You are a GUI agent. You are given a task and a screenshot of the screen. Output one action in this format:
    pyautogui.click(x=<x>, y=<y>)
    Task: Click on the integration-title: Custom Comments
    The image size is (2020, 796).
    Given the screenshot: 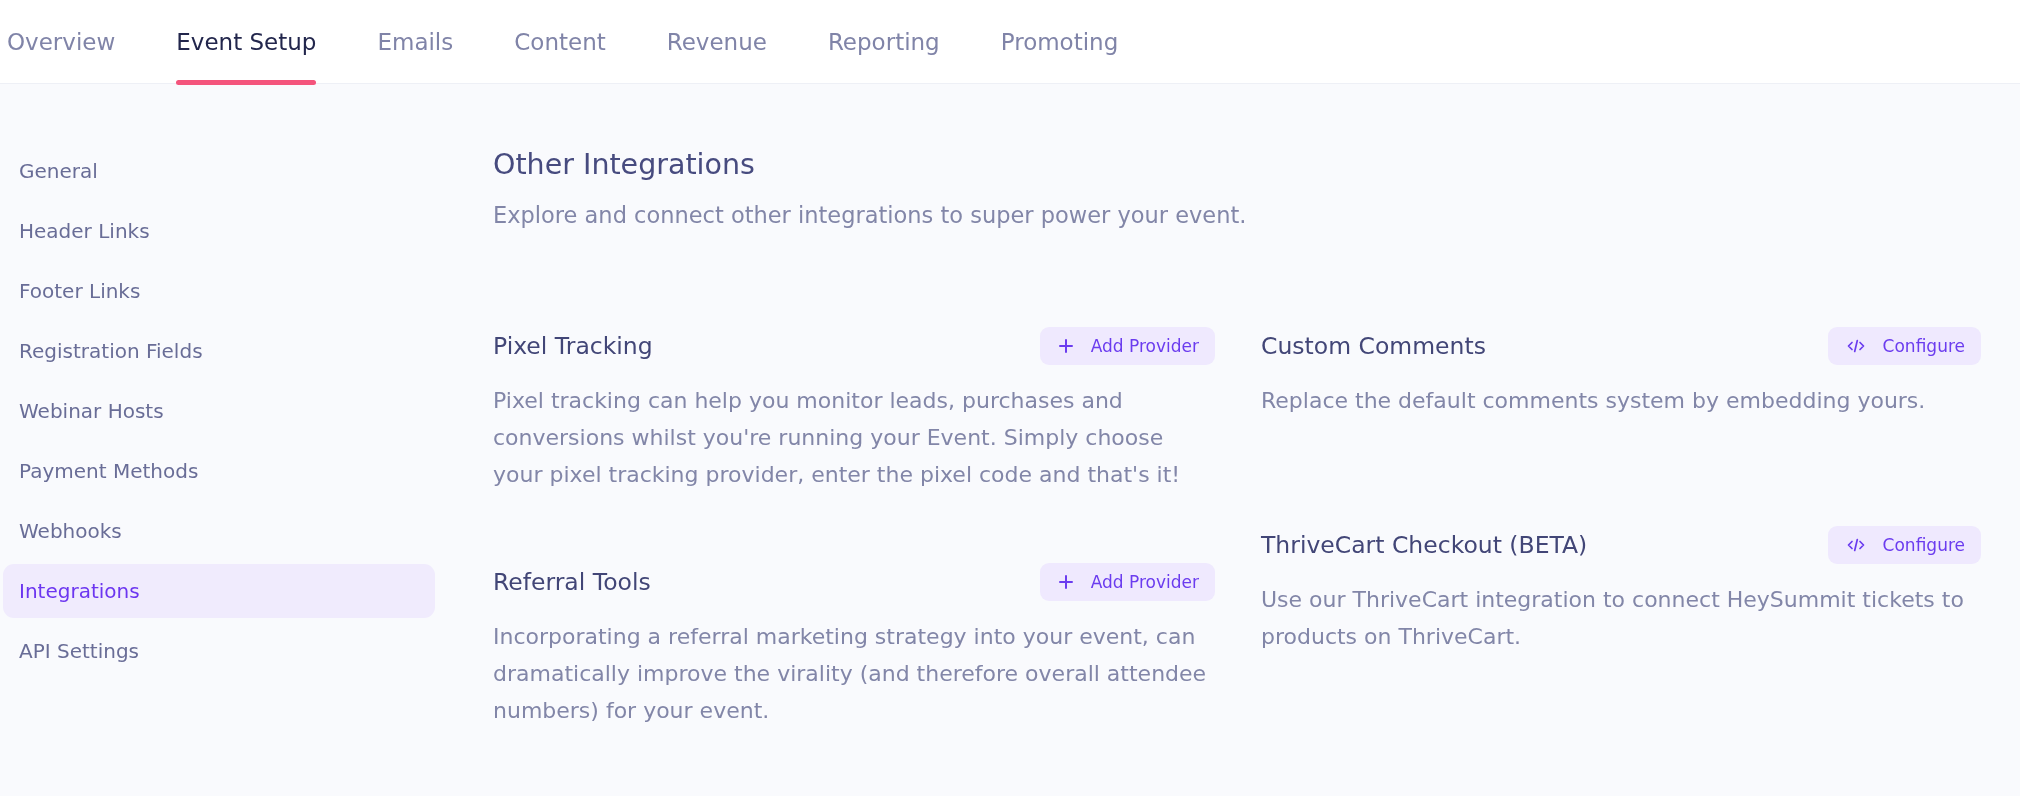 What is the action you would take?
    pyautogui.click(x=1373, y=346)
    